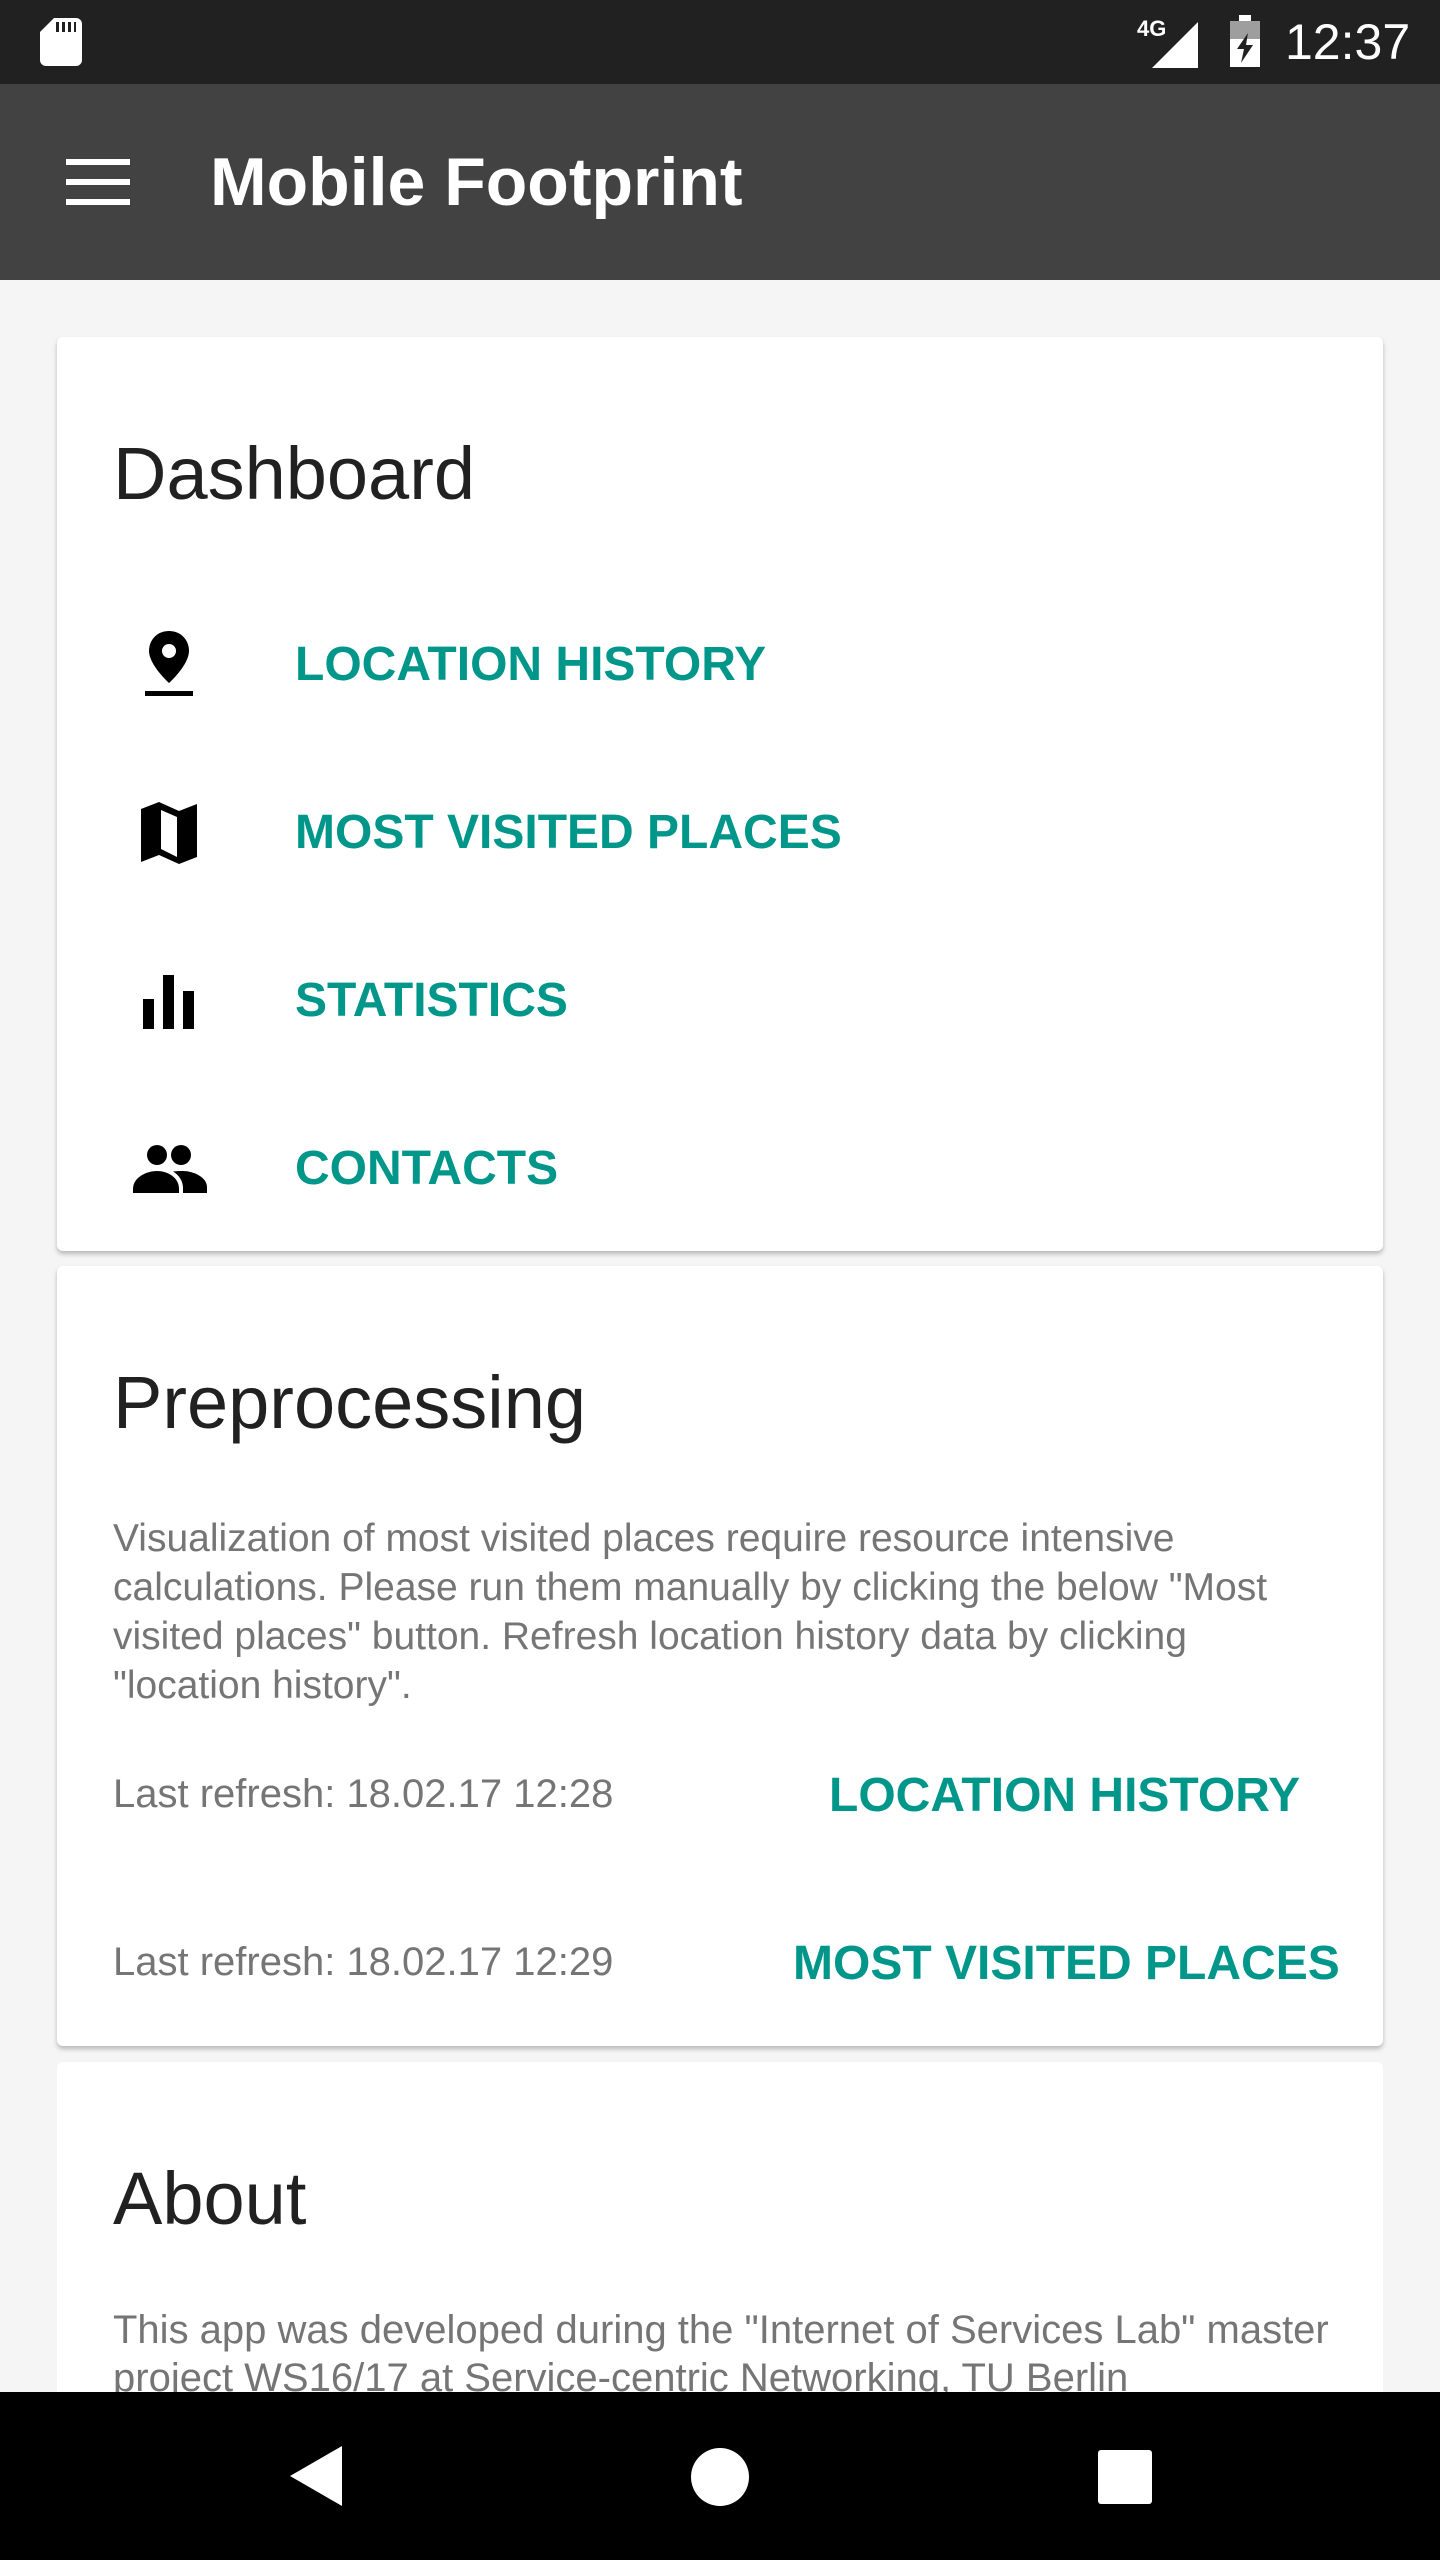  I want to click on dashboard-item-statistics: STATISTICS, so click(529, 1000).